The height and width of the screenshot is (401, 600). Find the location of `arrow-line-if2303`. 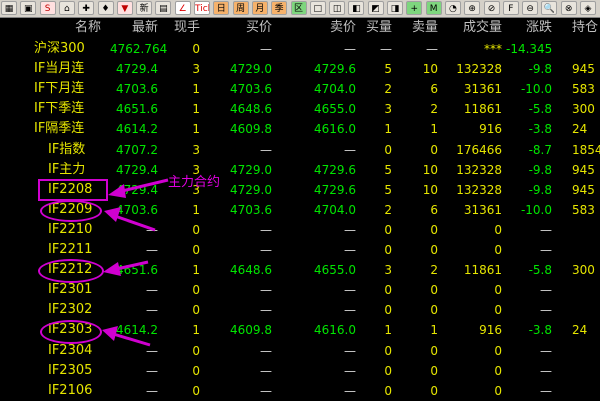

arrow-line-if2303 is located at coordinates (130, 339).